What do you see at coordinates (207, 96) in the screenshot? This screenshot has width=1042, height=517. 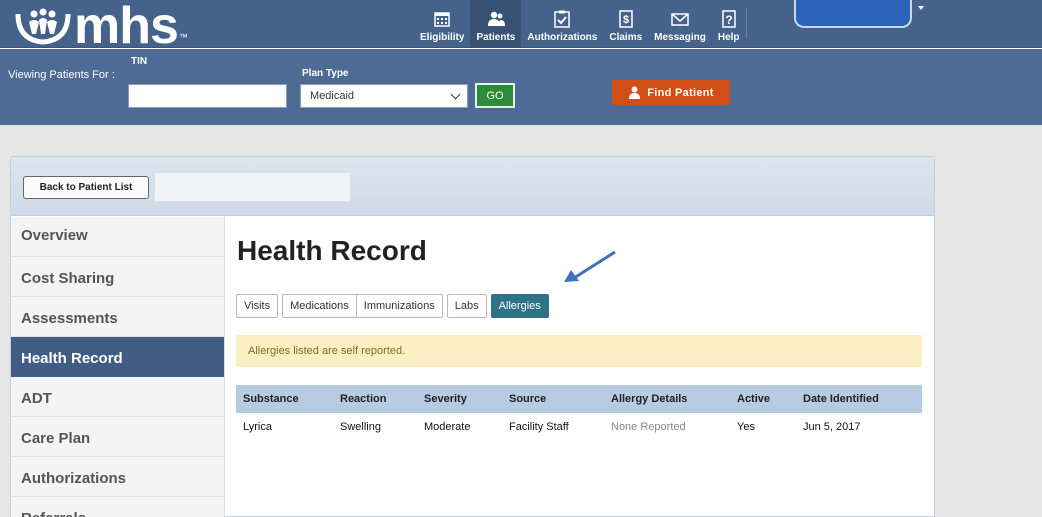 I see `tin-input` at bounding box center [207, 96].